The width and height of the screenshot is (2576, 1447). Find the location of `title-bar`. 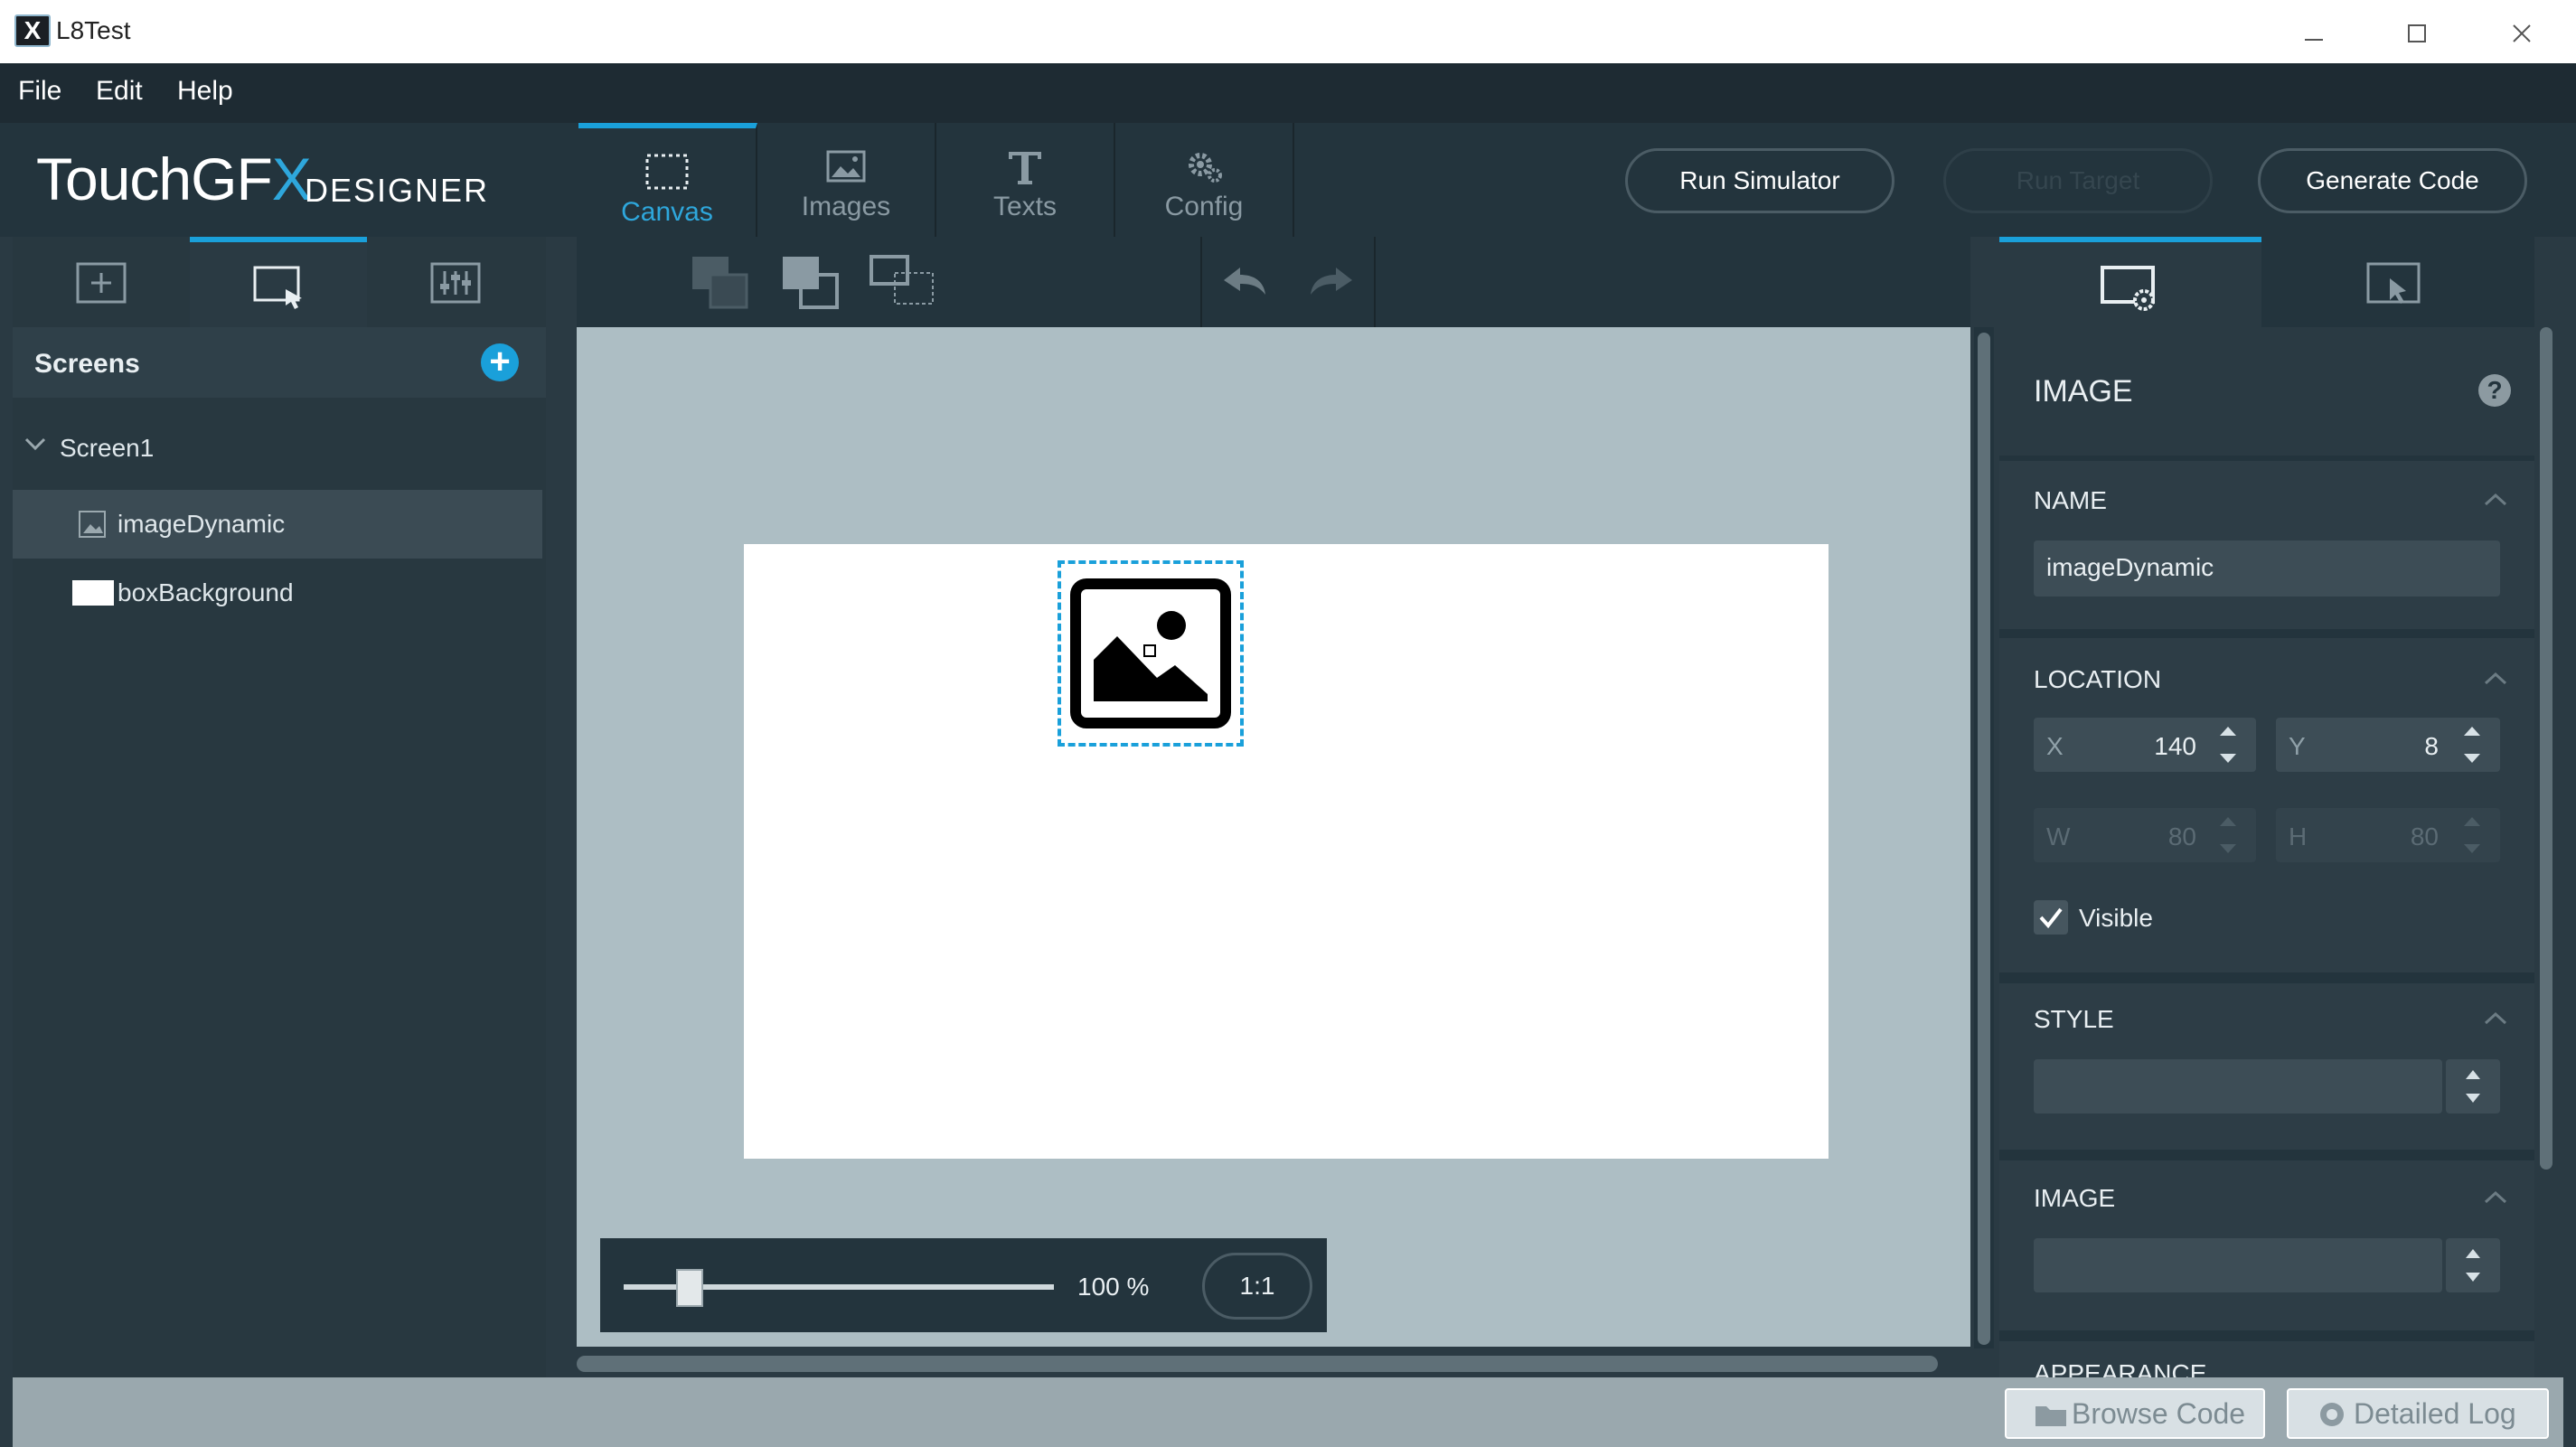

title-bar is located at coordinates (1288, 32).